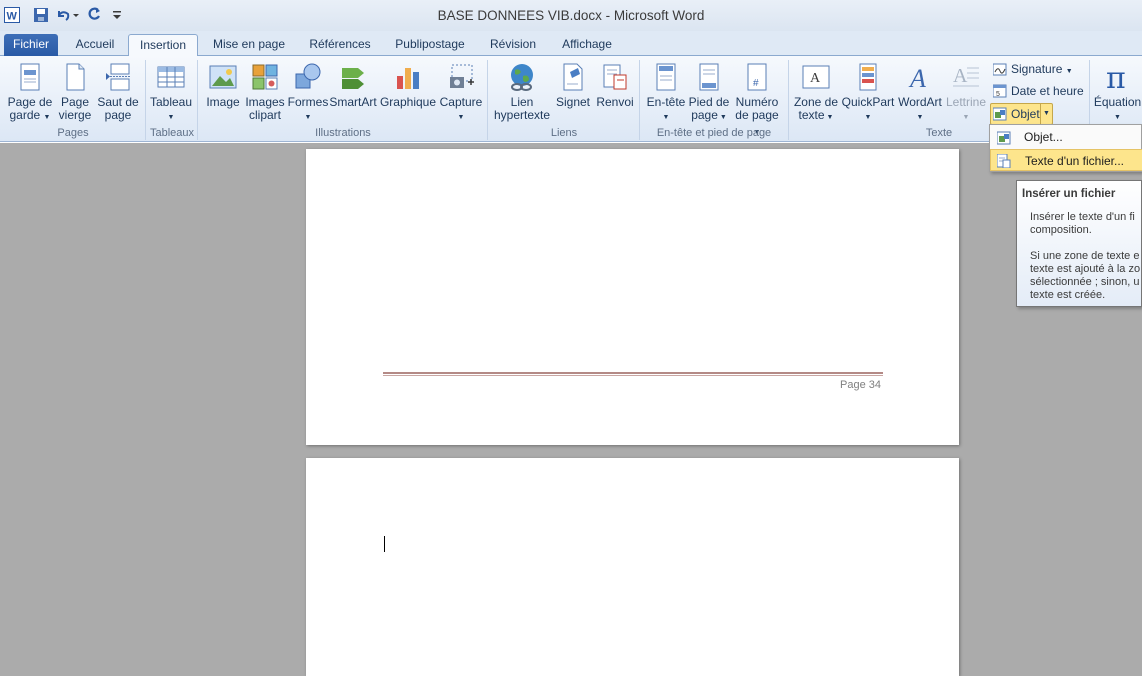 This screenshot has height=676, width=1142. I want to click on equation-button: π Équation ▼, so click(1117, 90).